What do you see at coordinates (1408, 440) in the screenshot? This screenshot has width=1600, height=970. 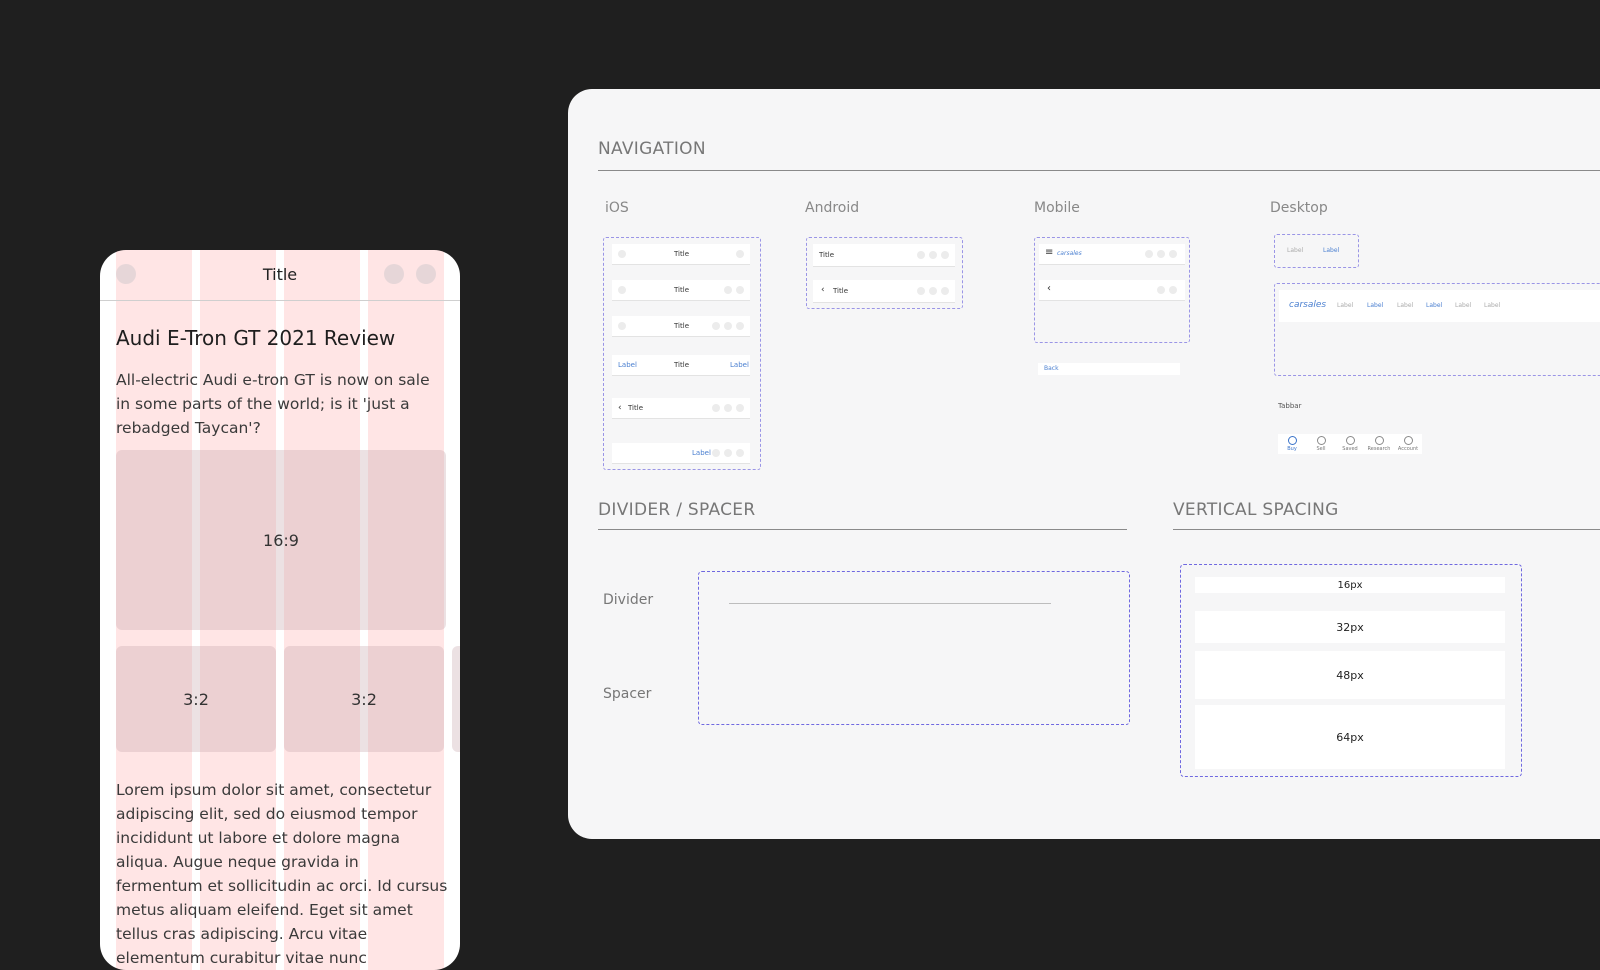 I see `user-icon` at bounding box center [1408, 440].